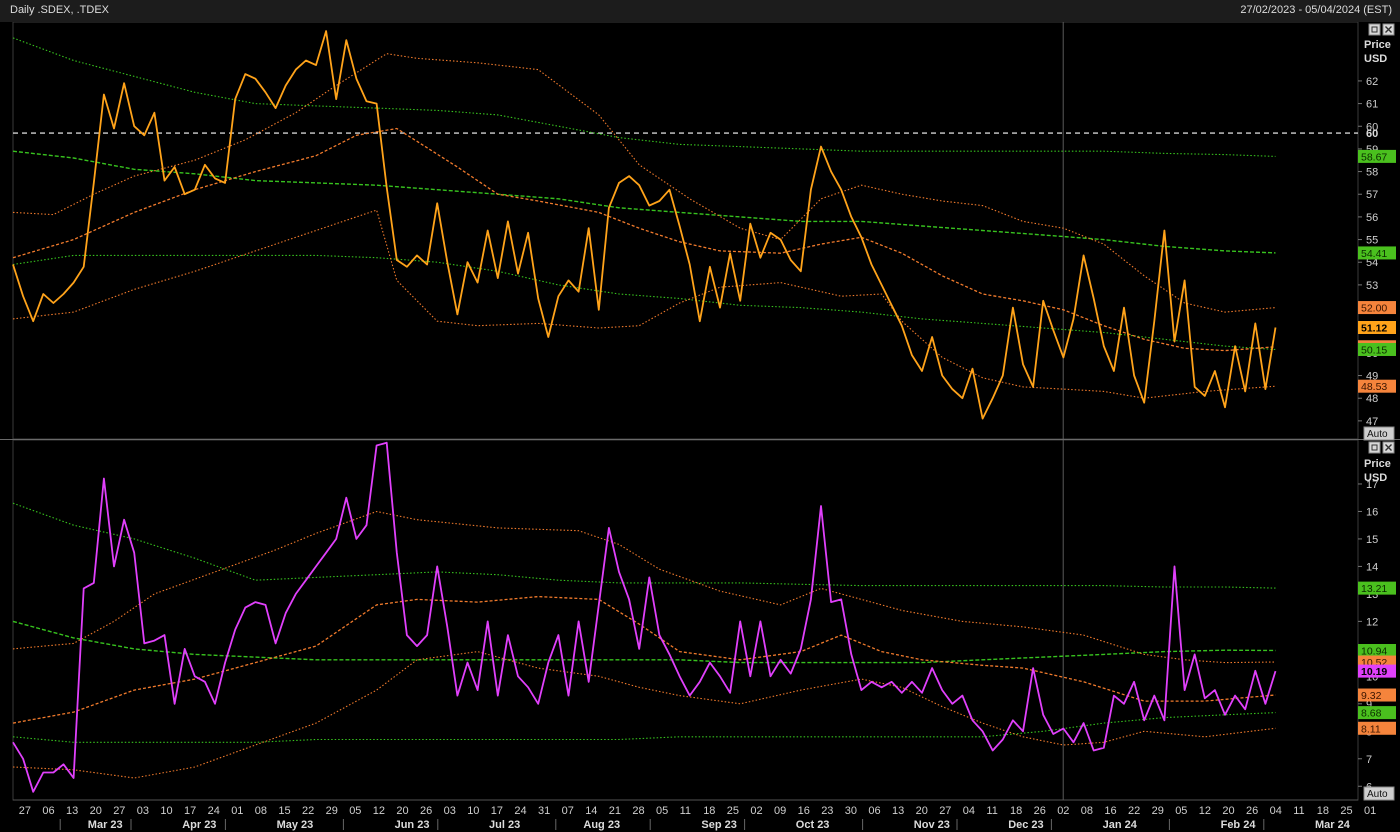 The image size is (1400, 832). What do you see at coordinates (1372, 241) in the screenshot?
I see `sdex-y-tick-label: 55` at bounding box center [1372, 241].